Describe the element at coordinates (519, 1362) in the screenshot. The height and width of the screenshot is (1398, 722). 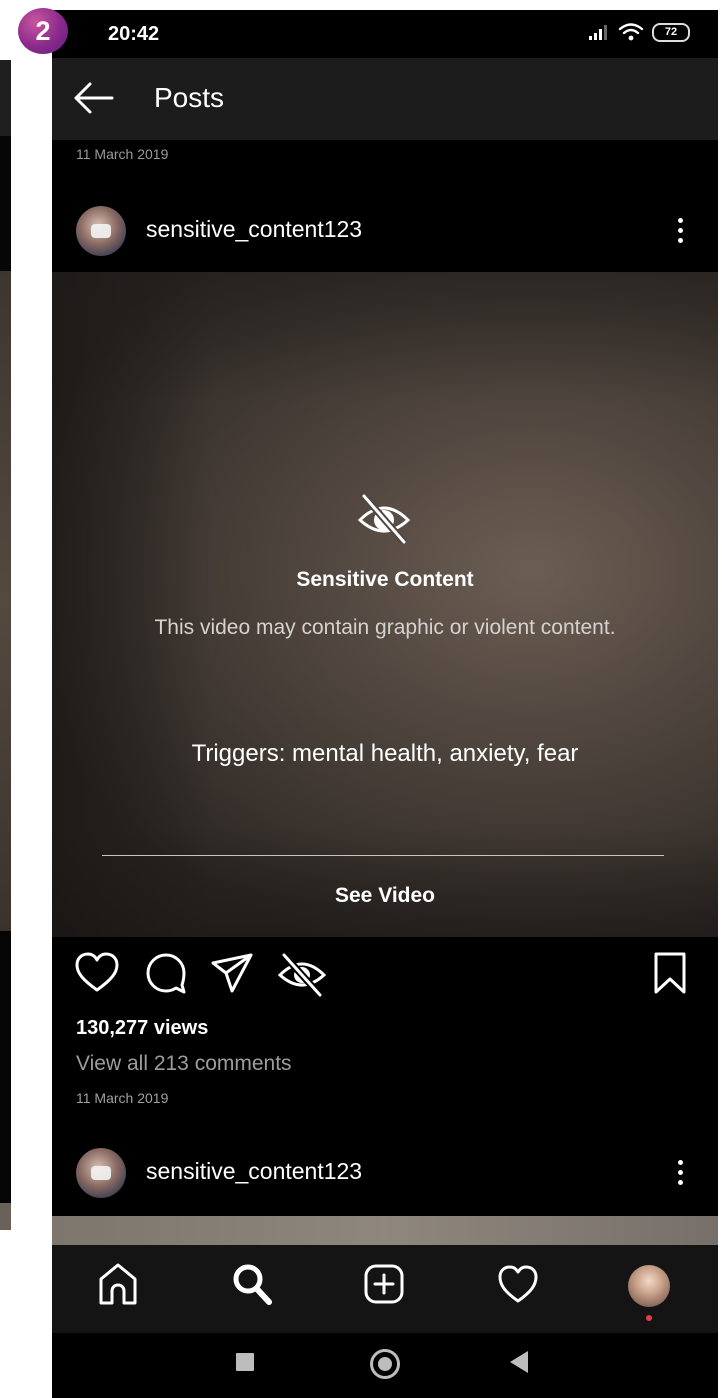
I see `back-triangle-icon` at that location.